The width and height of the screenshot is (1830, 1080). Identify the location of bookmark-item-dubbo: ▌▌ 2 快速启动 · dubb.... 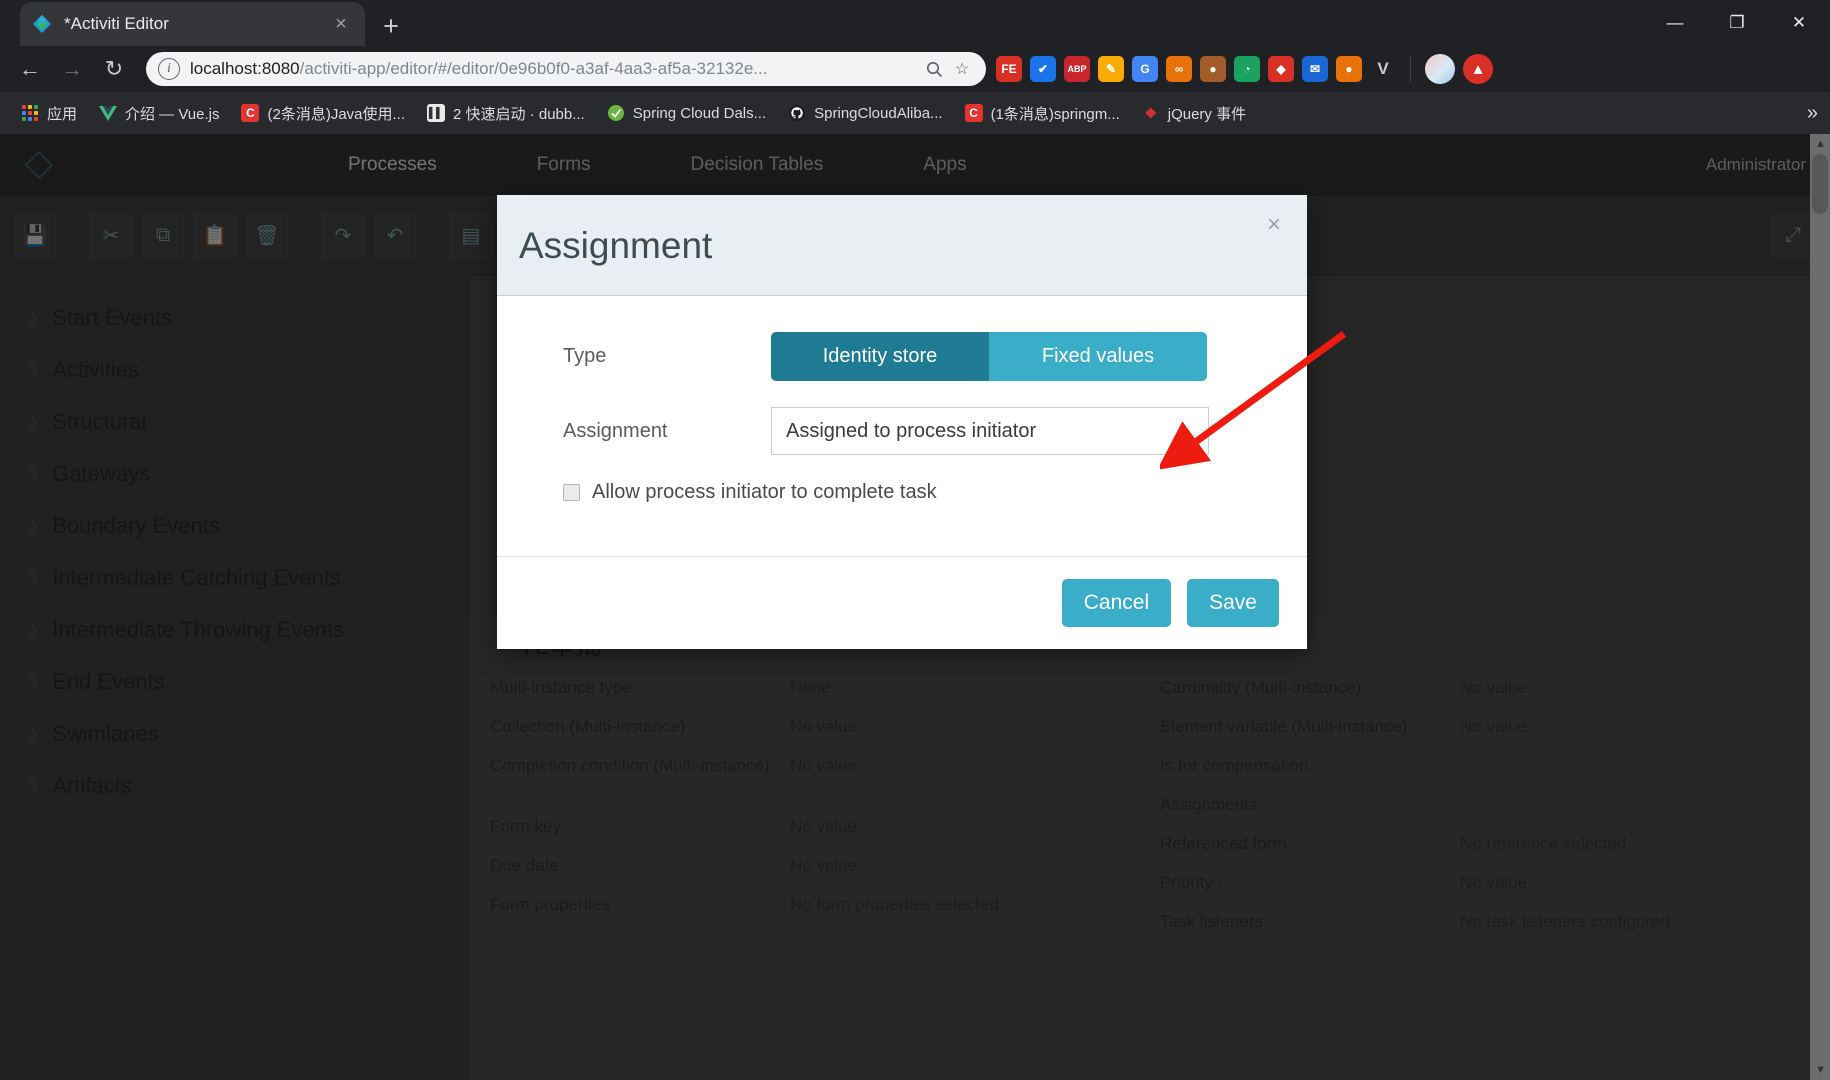
(506, 113).